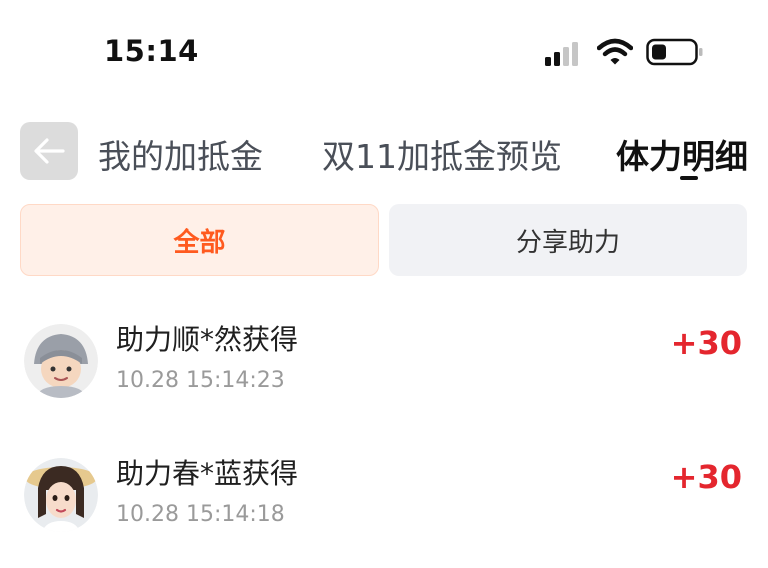  Describe the element at coordinates (384, 241) in the screenshot. I see `filter-row: 全部 分享助力` at that location.